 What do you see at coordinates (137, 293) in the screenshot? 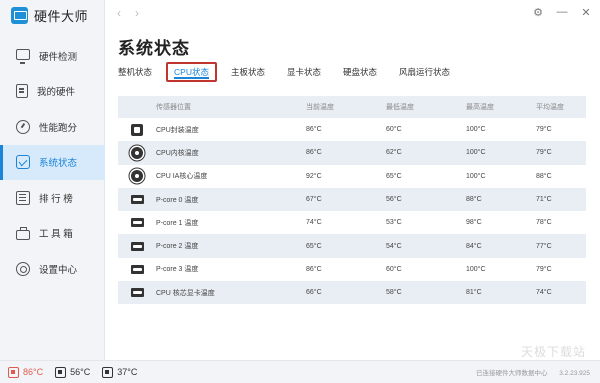
I see `gpu-core-icon` at bounding box center [137, 293].